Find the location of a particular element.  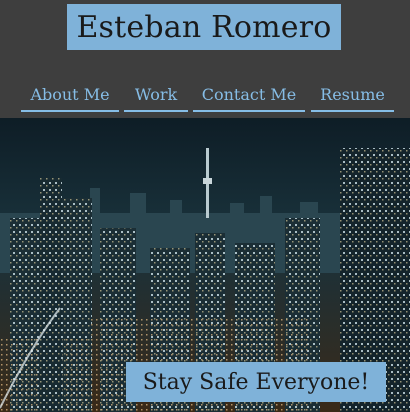

hero-caption-box: Stay Safe Everyone! is located at coordinates (256, 382).